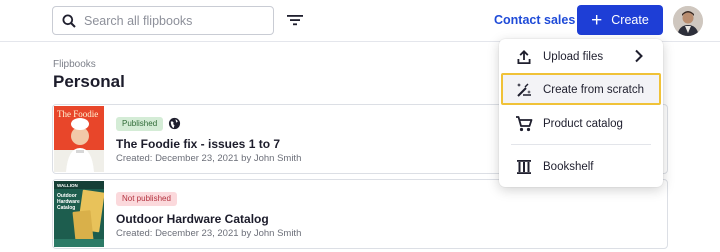  I want to click on shopping-cart-icon, so click(524, 123).